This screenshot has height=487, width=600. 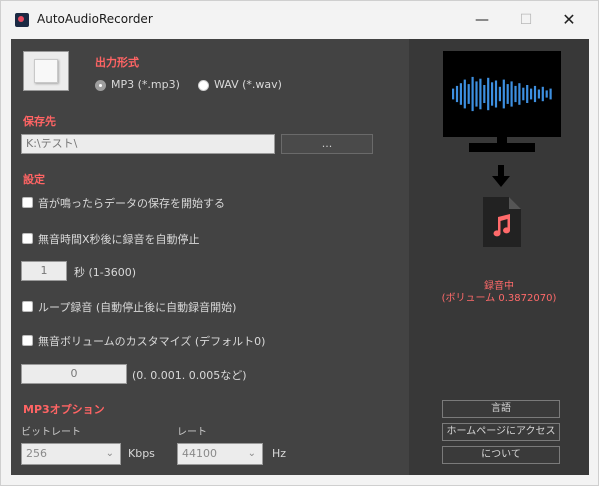 What do you see at coordinates (71, 454) in the screenshot?
I see `bitrate-select: 256 ⌄` at bounding box center [71, 454].